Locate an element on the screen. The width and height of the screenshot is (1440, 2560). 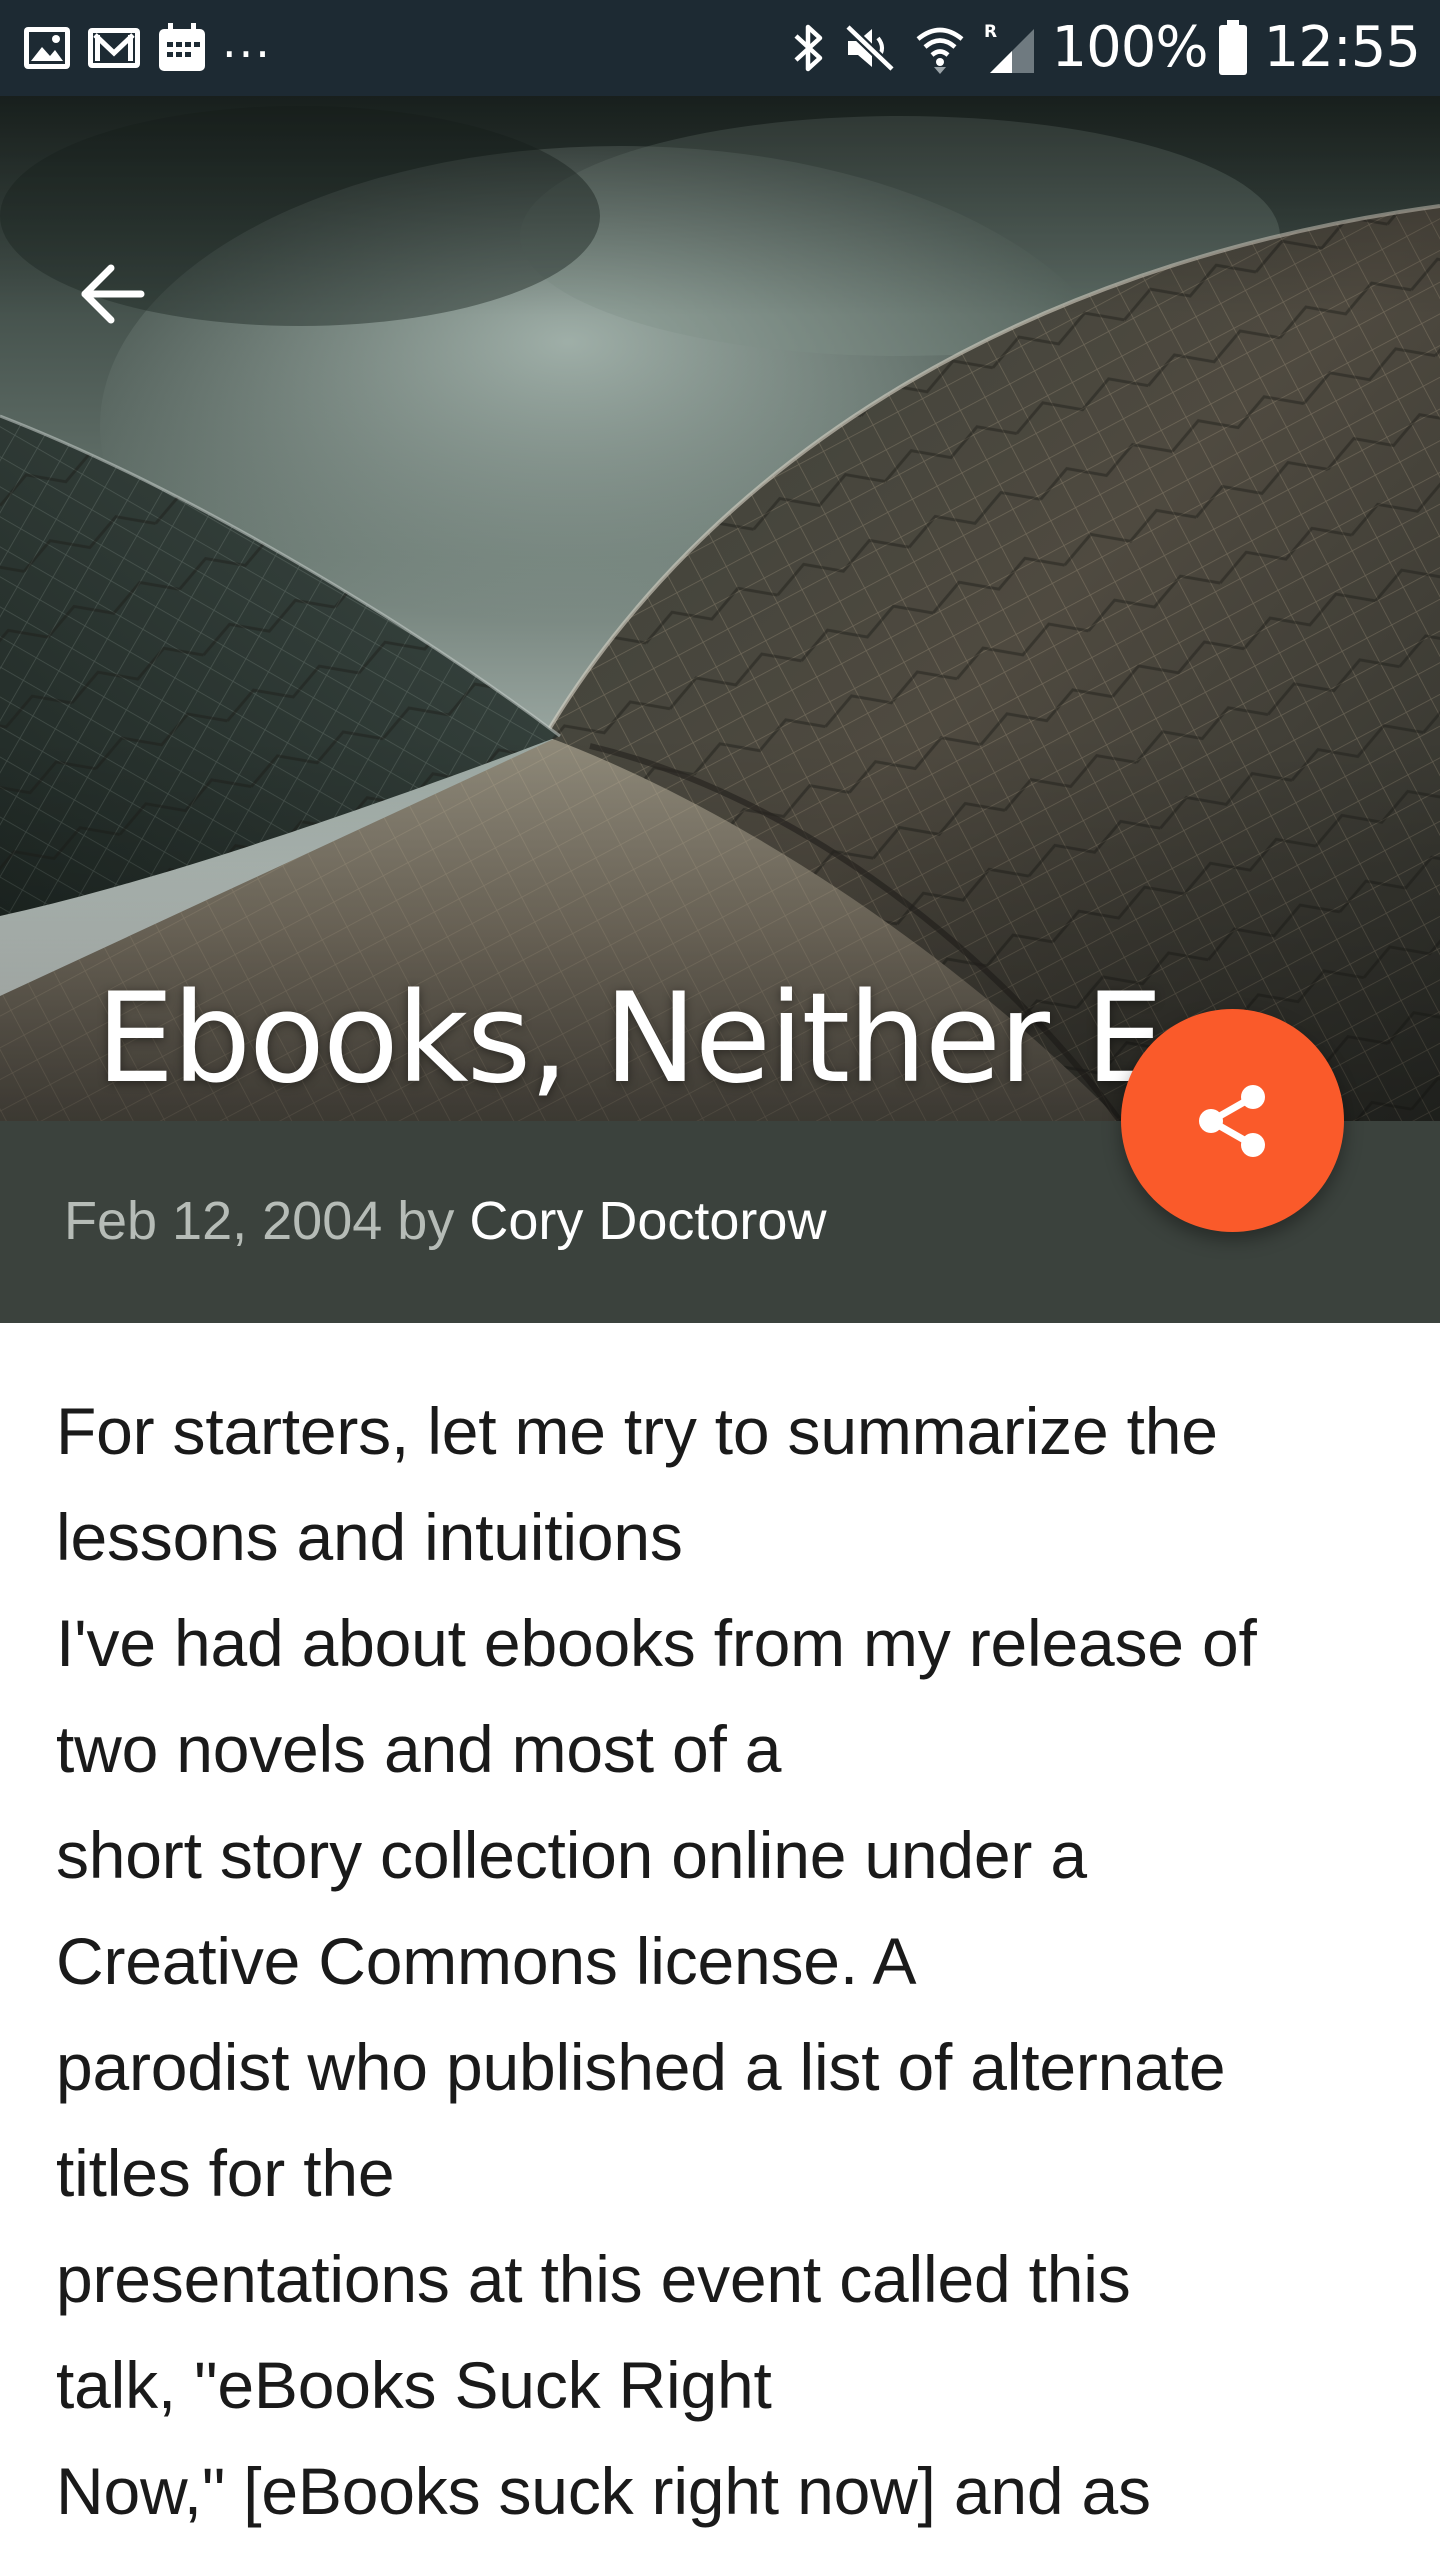
bluetooth-icon is located at coordinates (809, 48).